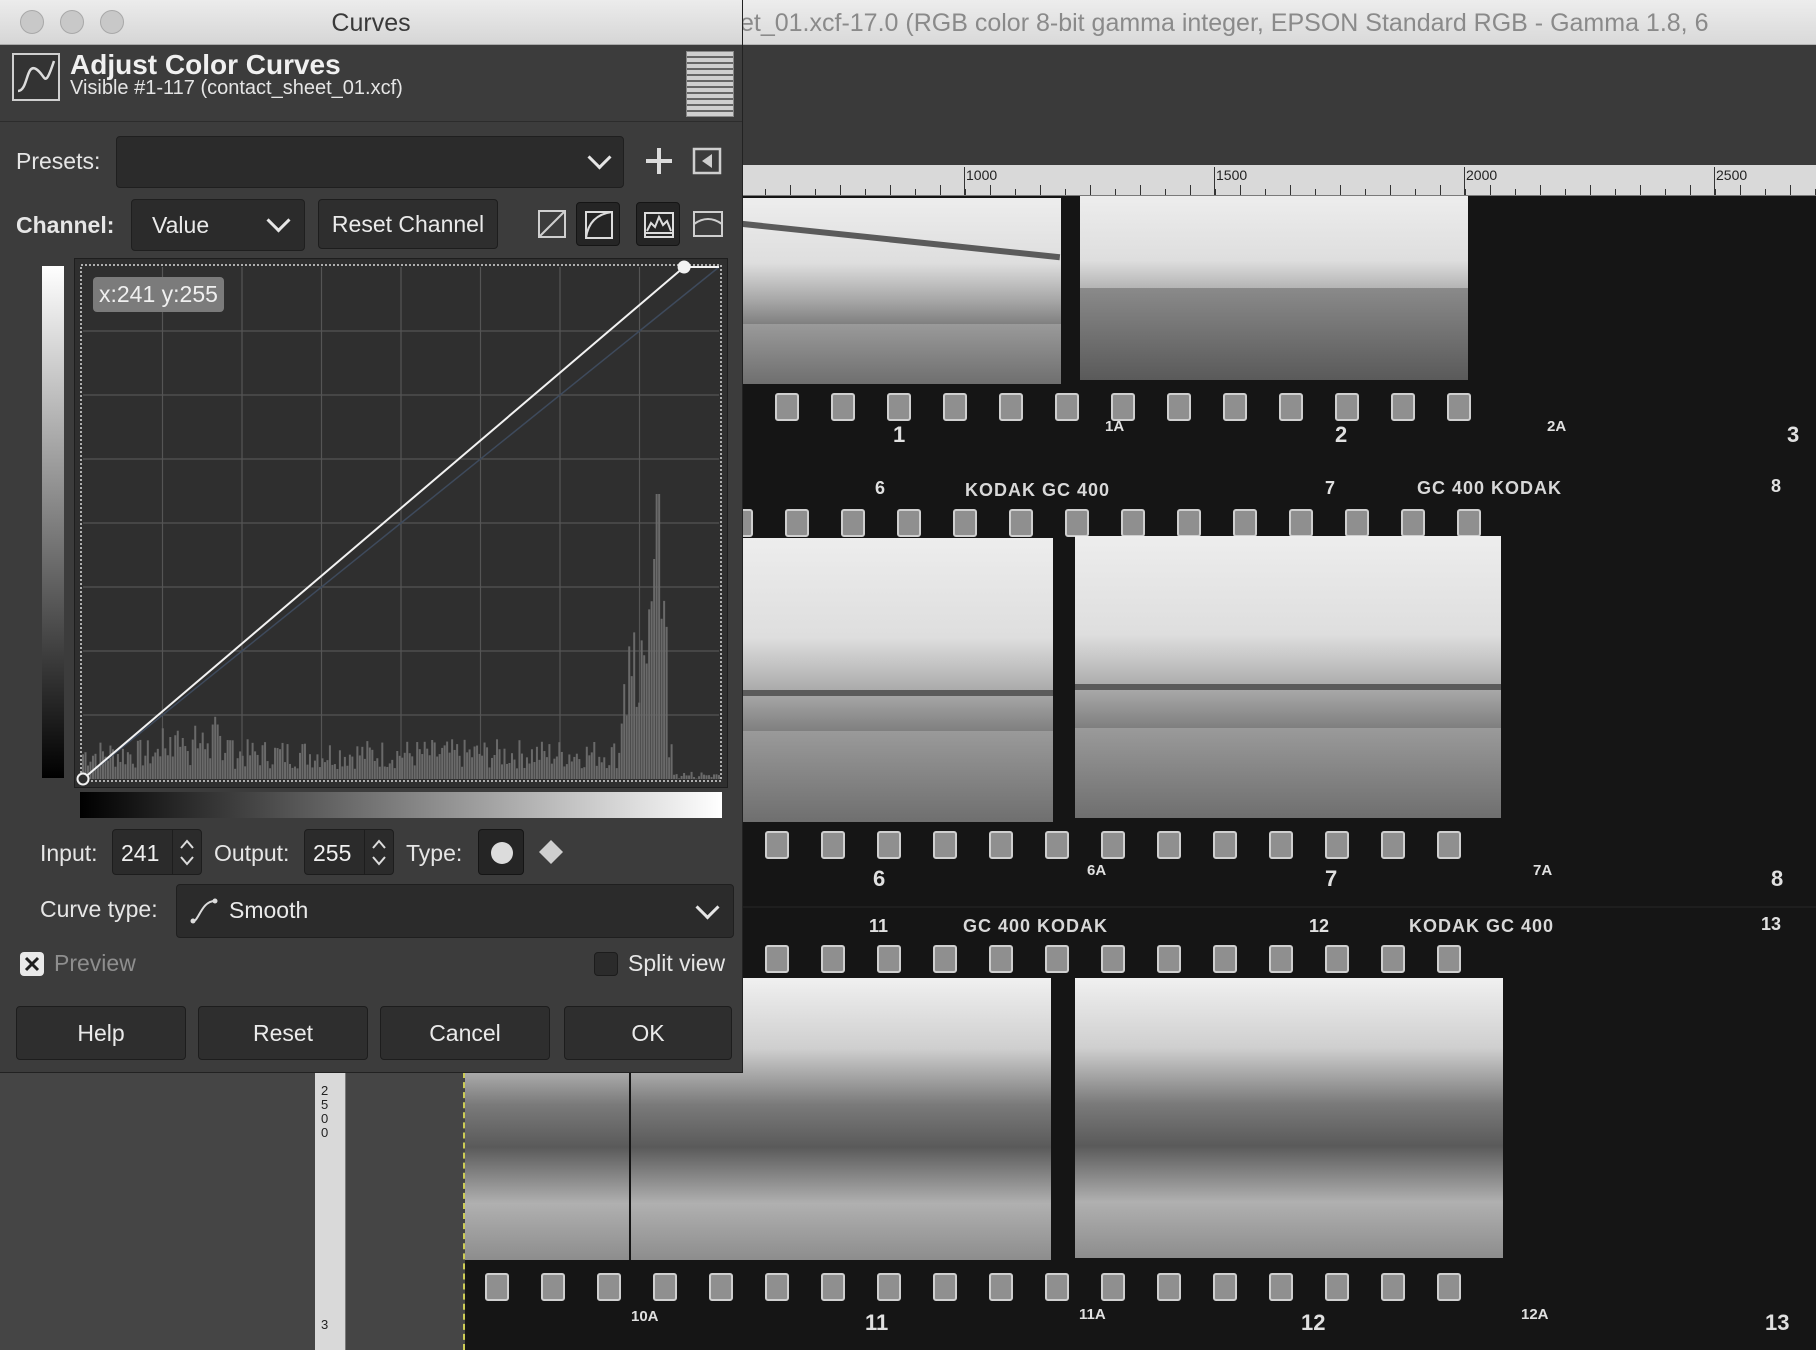 The height and width of the screenshot is (1350, 1816). Describe the element at coordinates (401, 805) in the screenshot. I see `input-gradient-bar` at that location.